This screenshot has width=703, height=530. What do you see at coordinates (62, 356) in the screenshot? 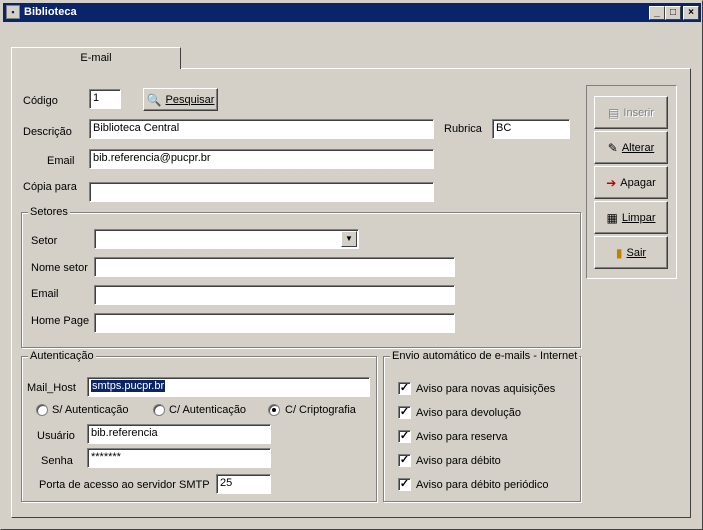
I see `autenticacao-title: Autenticação` at bounding box center [62, 356].